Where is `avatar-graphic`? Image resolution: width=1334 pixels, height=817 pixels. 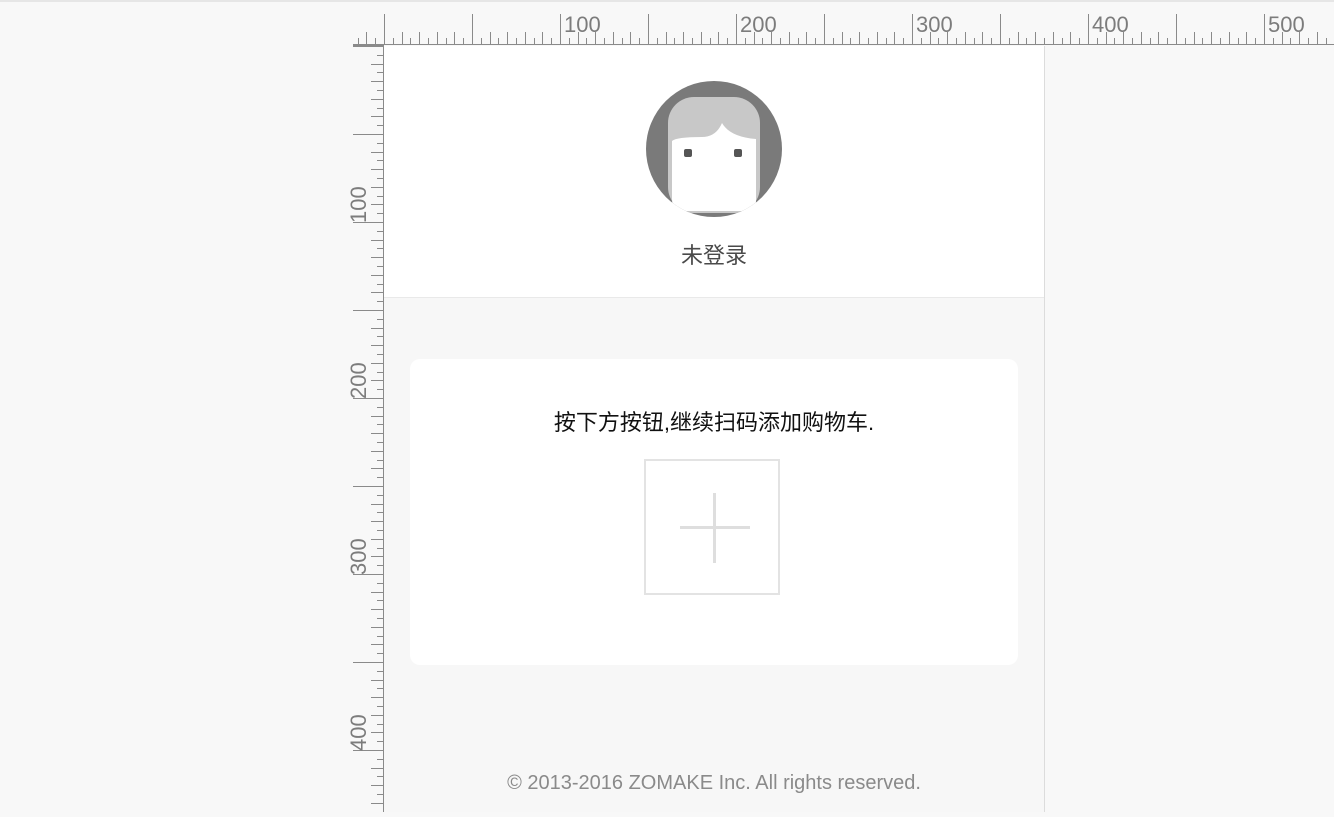
avatar-graphic is located at coordinates (714, 149).